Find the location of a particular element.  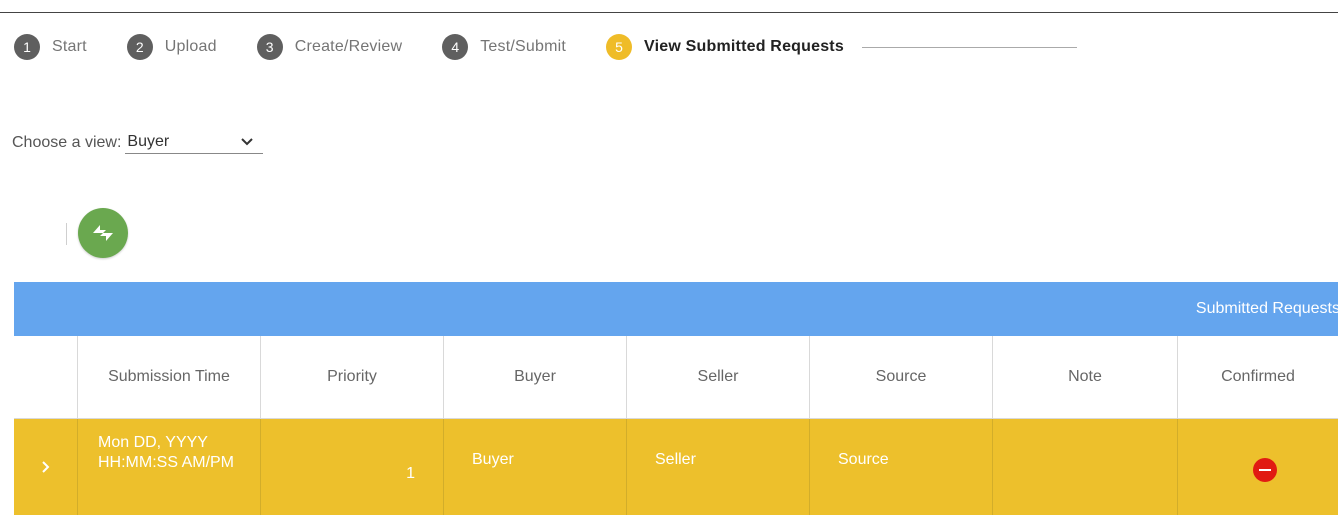

view-chooser: Choose a view: Buyer is located at coordinates (138, 142).